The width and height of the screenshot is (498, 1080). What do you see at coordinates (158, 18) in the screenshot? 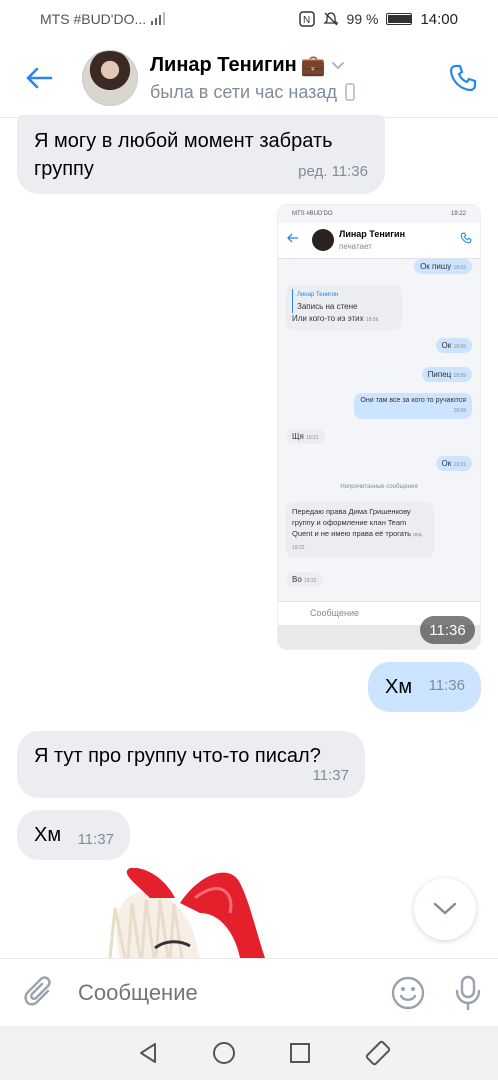
I see `signal-icon` at bounding box center [158, 18].